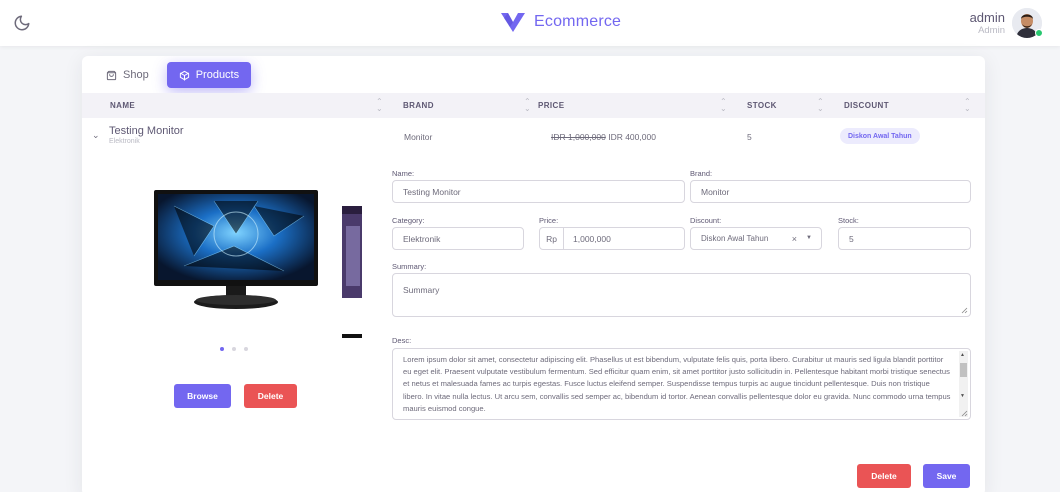  What do you see at coordinates (418, 105) in the screenshot?
I see `column-header-brand: BRAND` at bounding box center [418, 105].